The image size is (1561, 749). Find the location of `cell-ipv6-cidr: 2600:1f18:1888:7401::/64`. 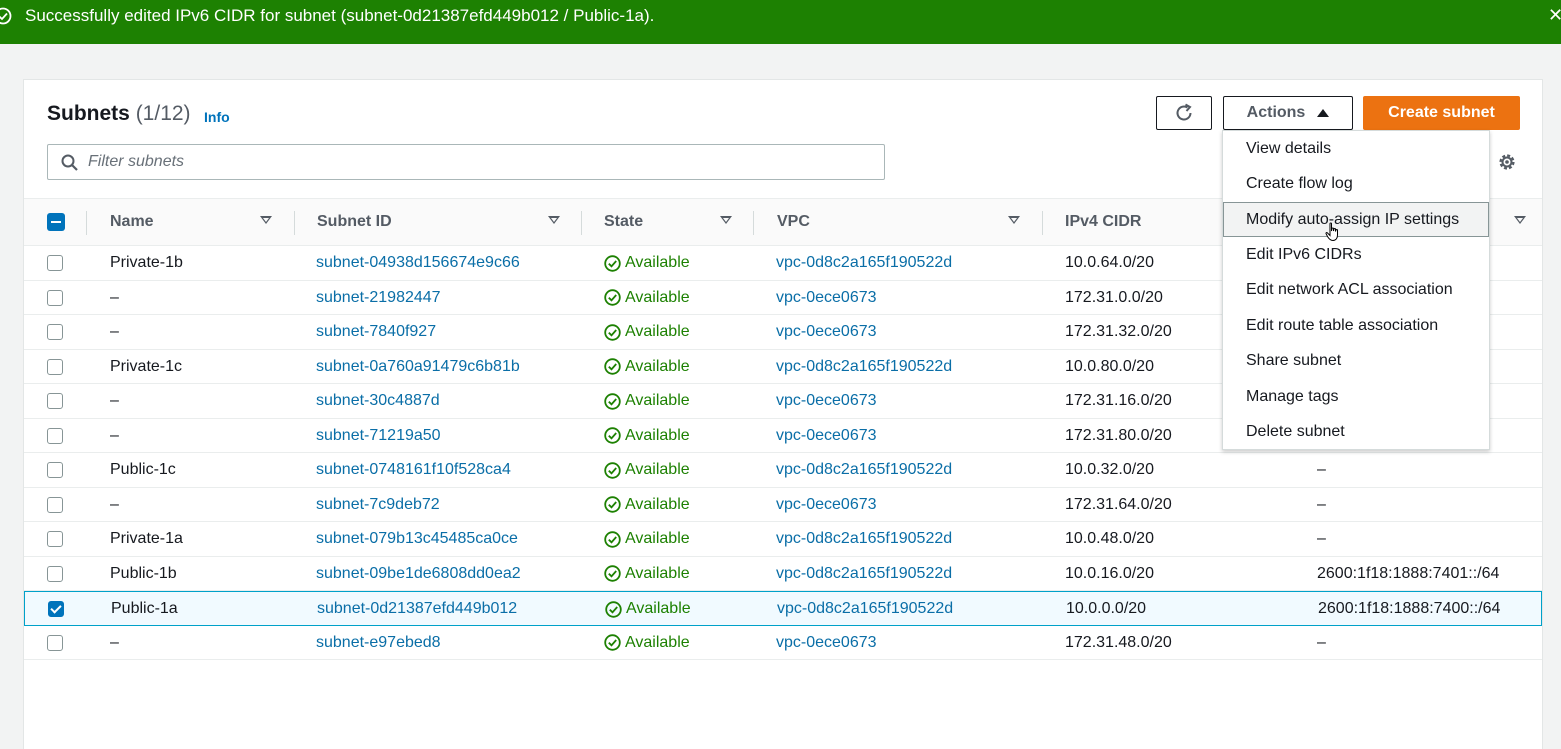

cell-ipv6-cidr: 2600:1f18:1888:7401::/64 is located at coordinates (1408, 573).